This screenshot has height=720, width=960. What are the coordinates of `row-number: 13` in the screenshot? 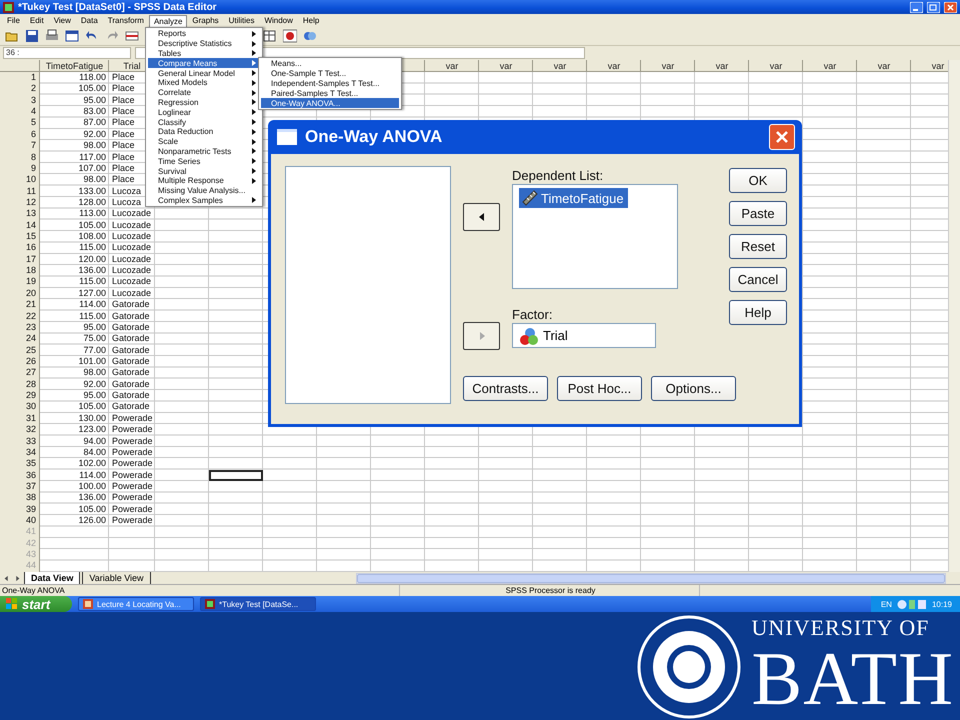 It's located at (20, 214).